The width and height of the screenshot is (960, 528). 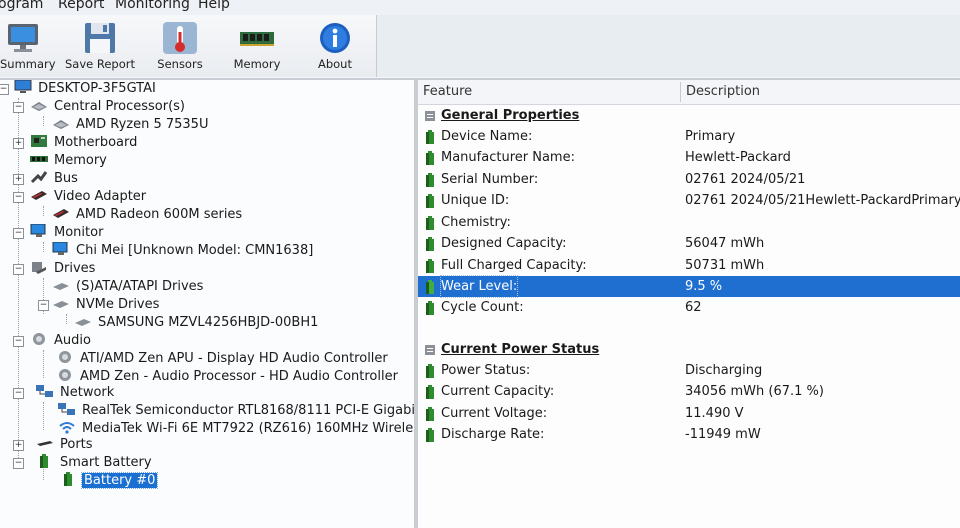 I want to click on tree-item-ports: + Ports, so click(x=54, y=445).